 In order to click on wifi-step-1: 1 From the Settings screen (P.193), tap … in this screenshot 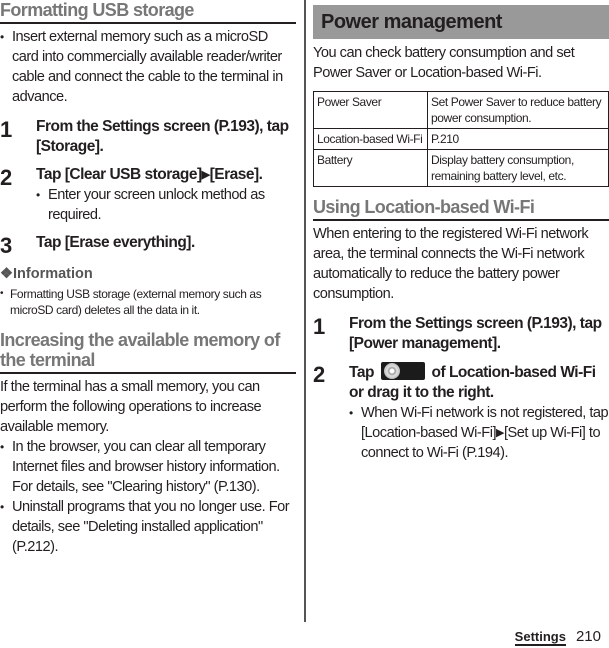, I will do `click(461, 334)`.